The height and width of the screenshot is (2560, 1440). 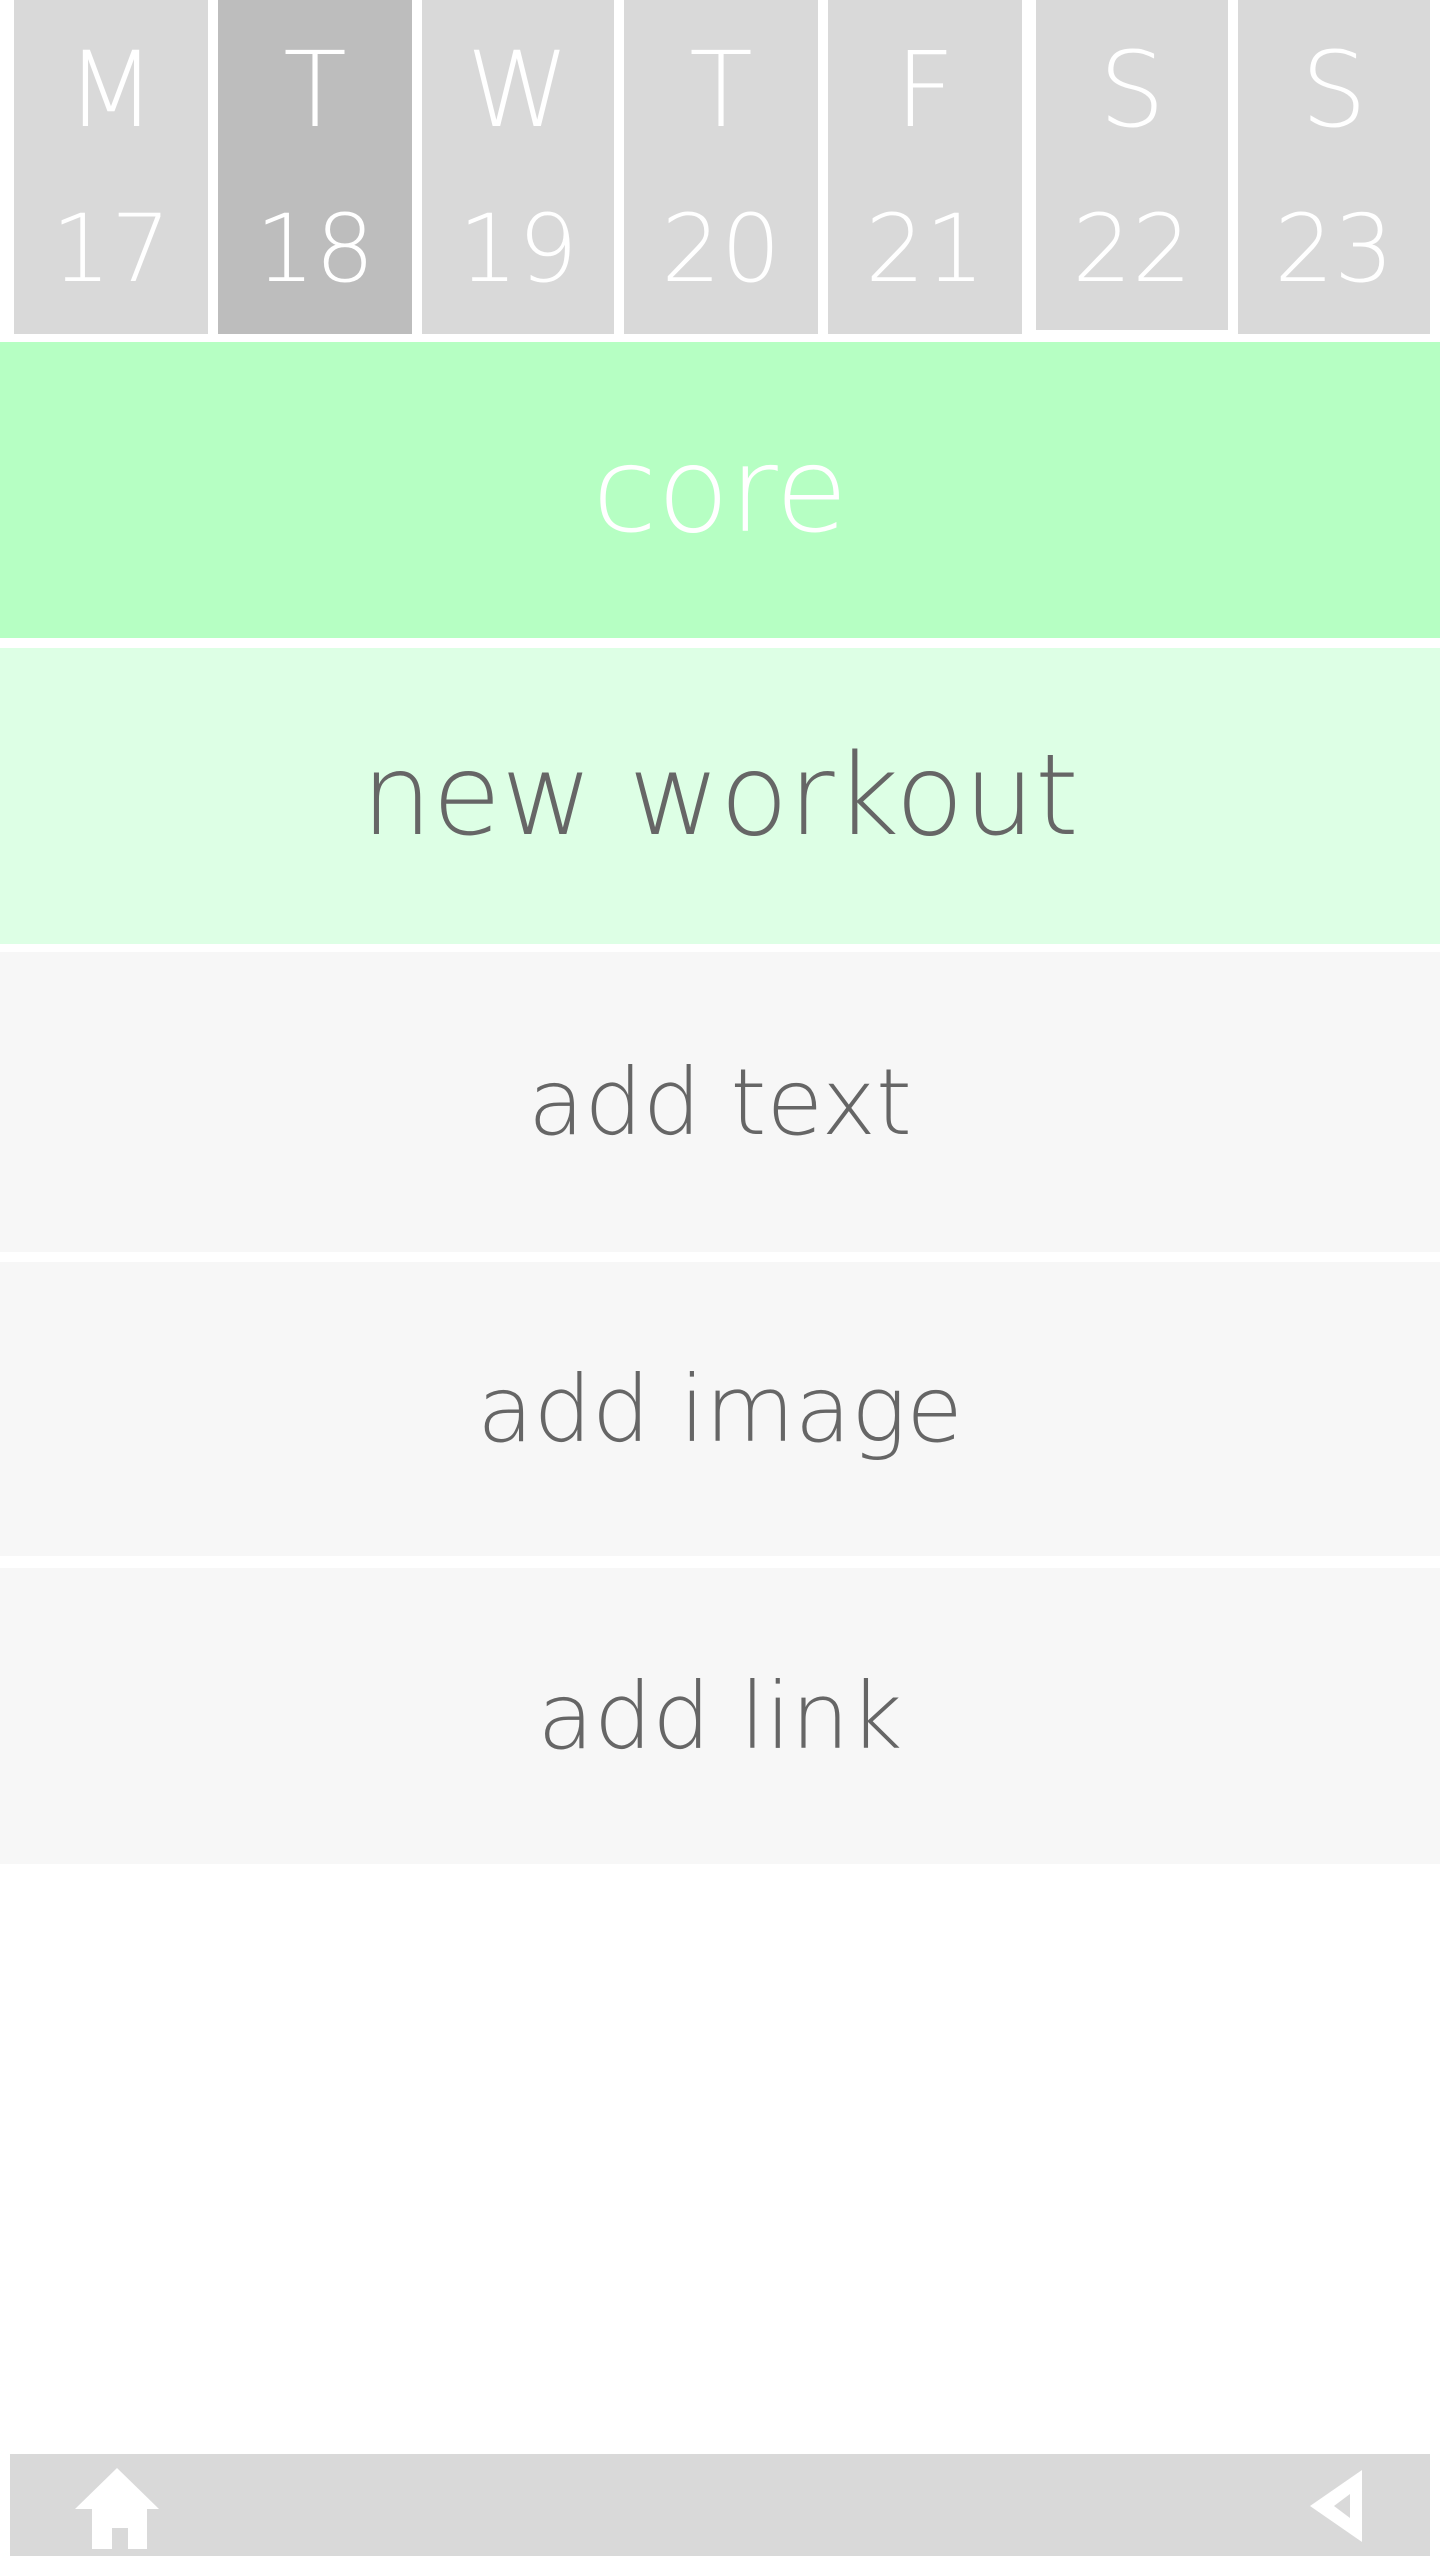 I want to click on add-link-button: add link, so click(x=720, y=1716).